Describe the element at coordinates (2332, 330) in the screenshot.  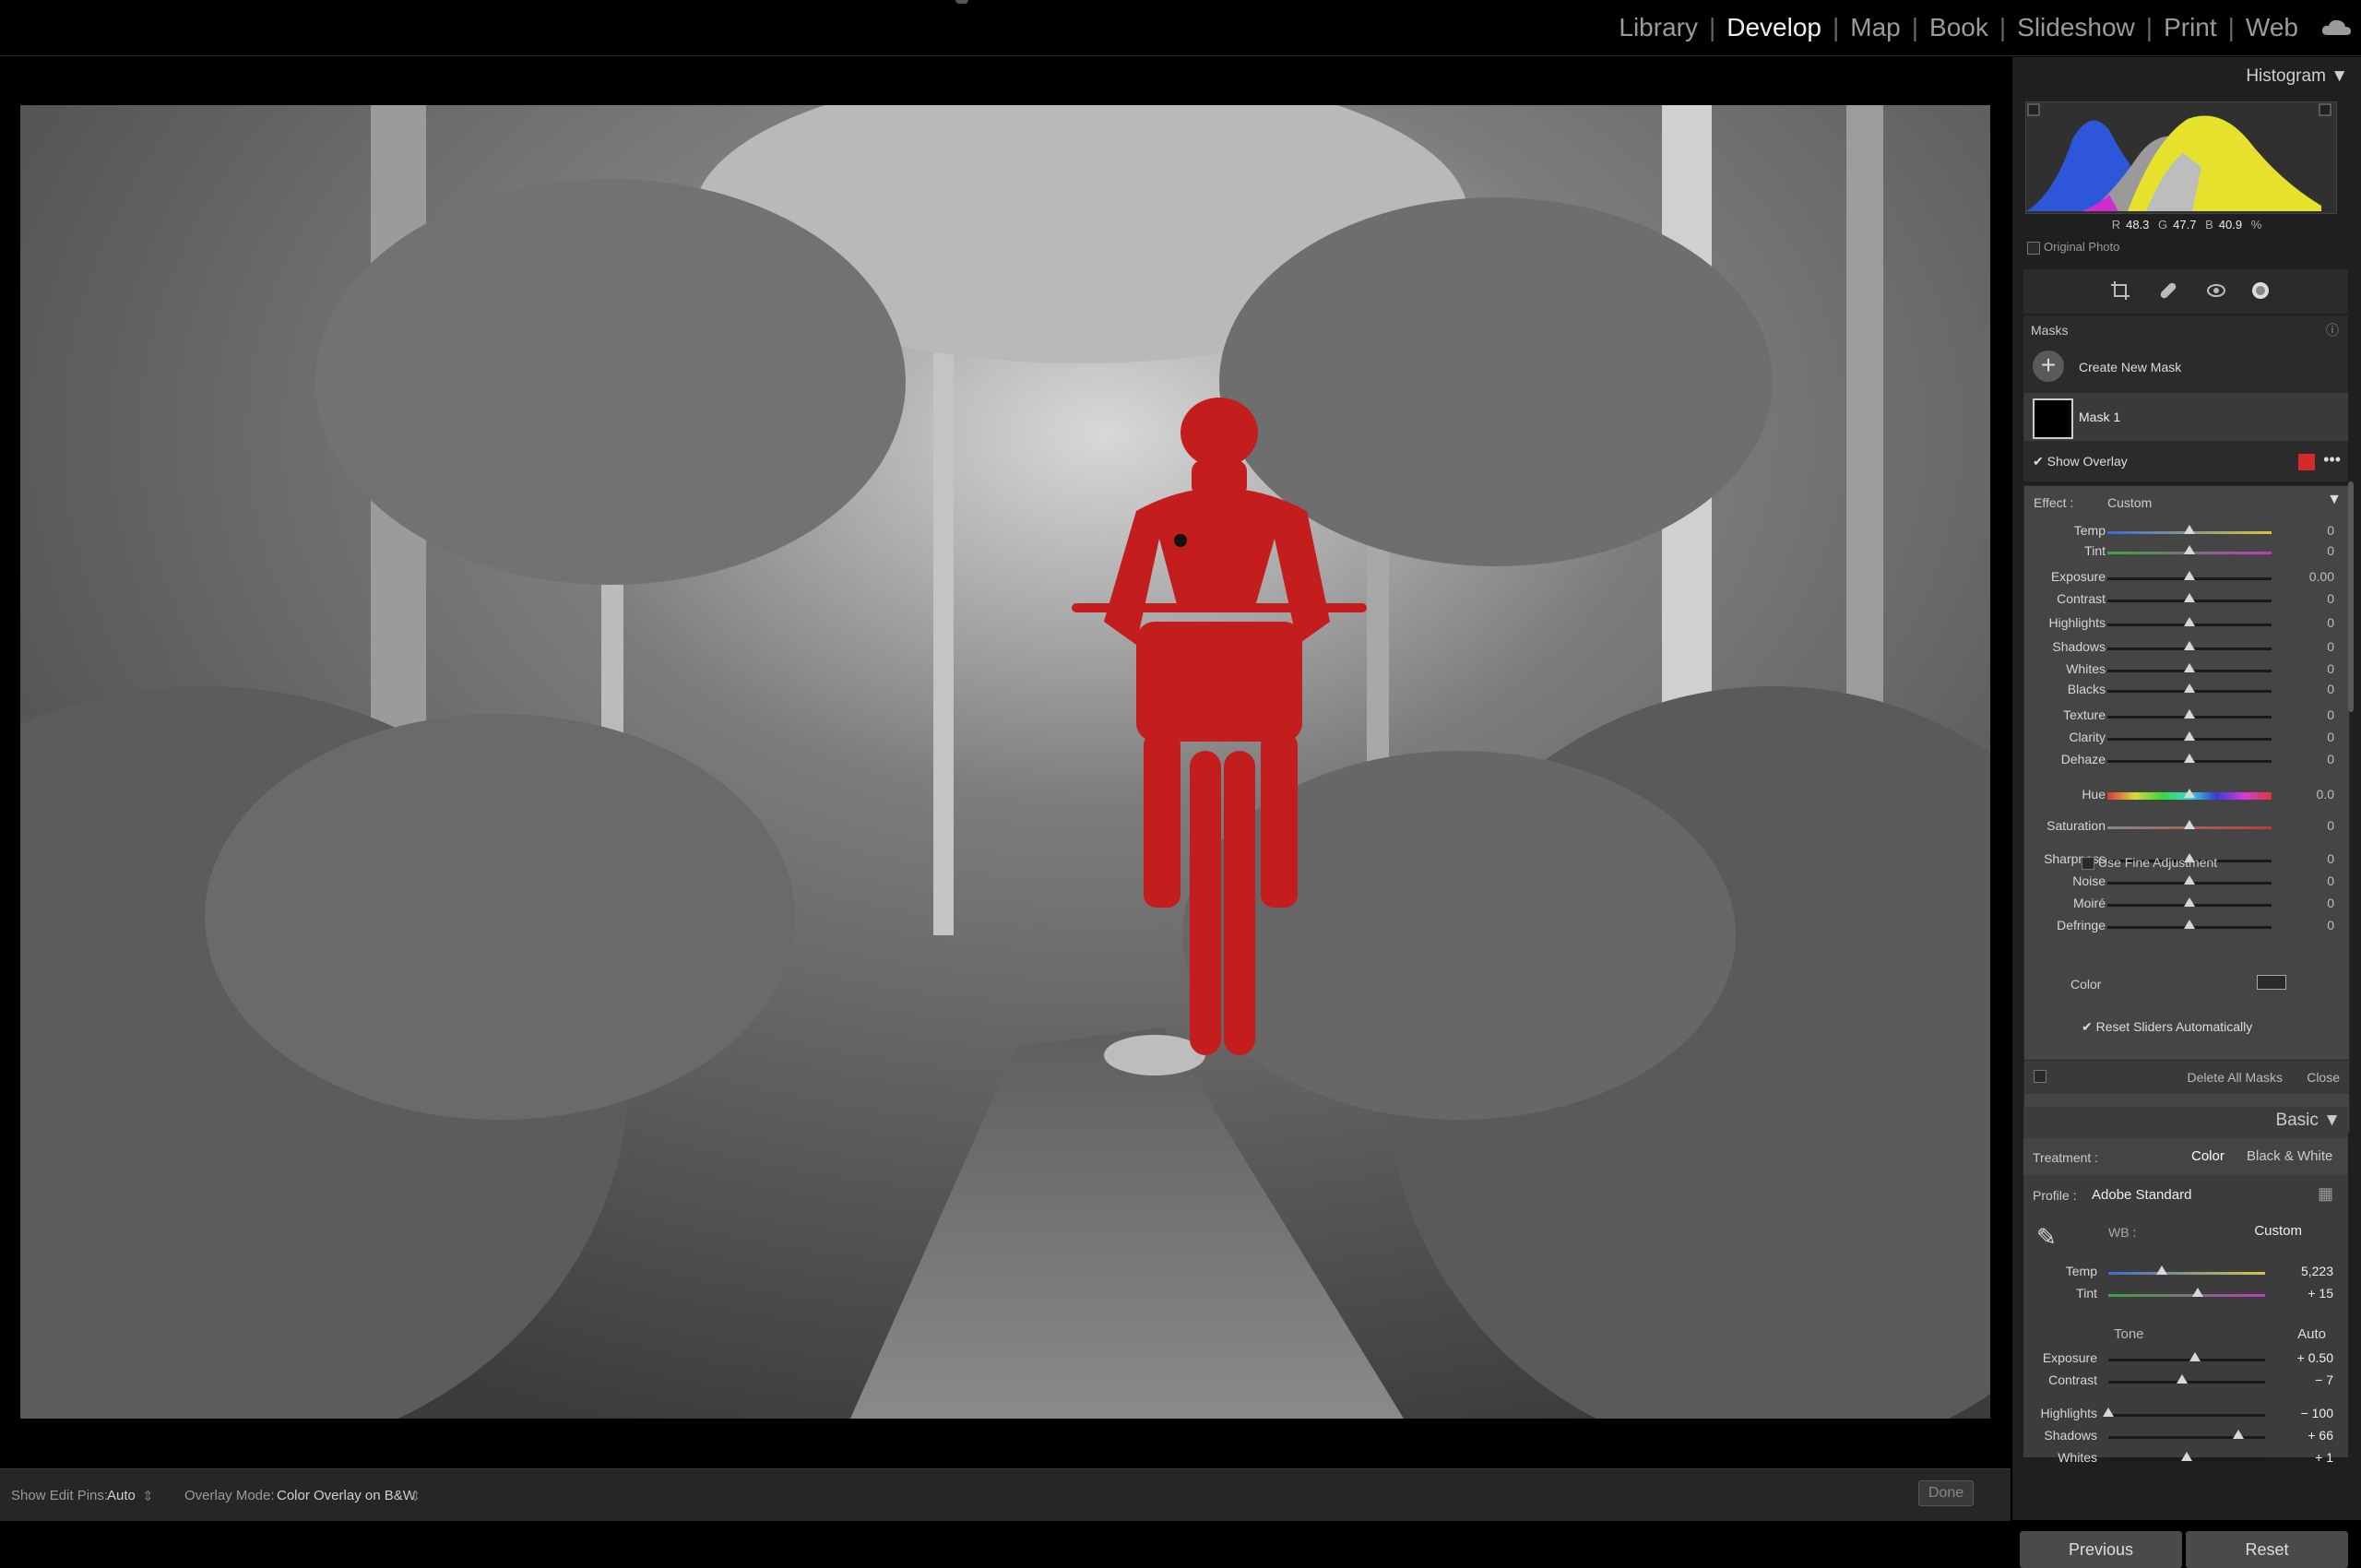
I see `info-icon: ⓘ` at that location.